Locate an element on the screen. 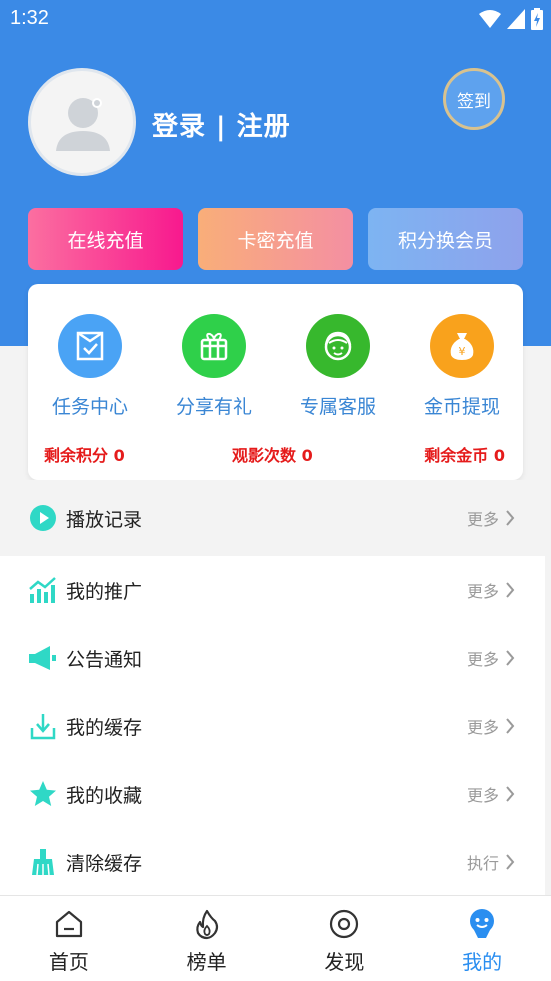  star-icon is located at coordinates (43, 794).